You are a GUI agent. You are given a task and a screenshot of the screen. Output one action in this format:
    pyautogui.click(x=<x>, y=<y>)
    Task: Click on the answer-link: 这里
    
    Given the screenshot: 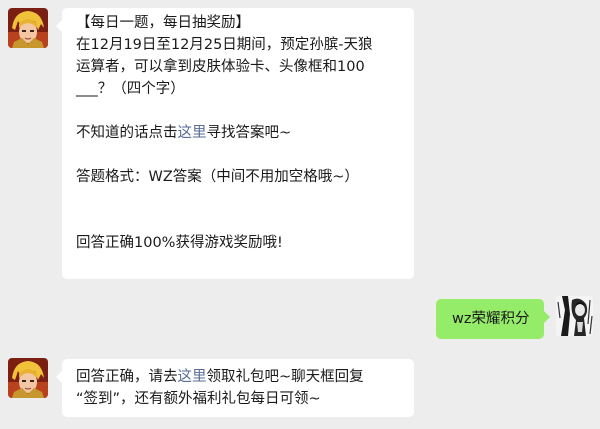 What is the action you would take?
    pyautogui.click(x=192, y=133)
    